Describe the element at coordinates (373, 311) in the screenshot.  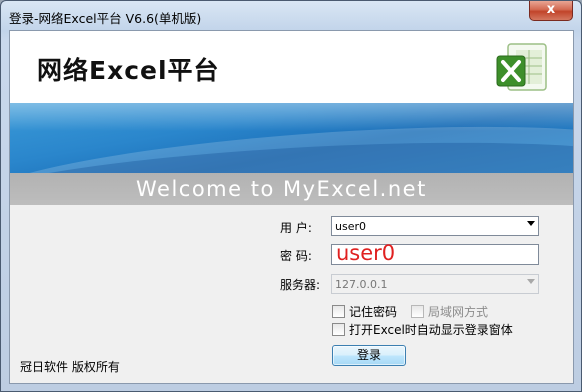
I see `remember-password-label: 记住密码` at that location.